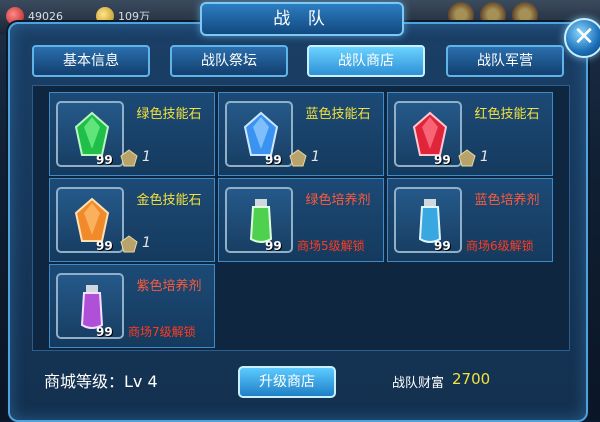 This screenshot has height=422, width=600. I want to click on item-name: 红色技能石, so click(507, 114).